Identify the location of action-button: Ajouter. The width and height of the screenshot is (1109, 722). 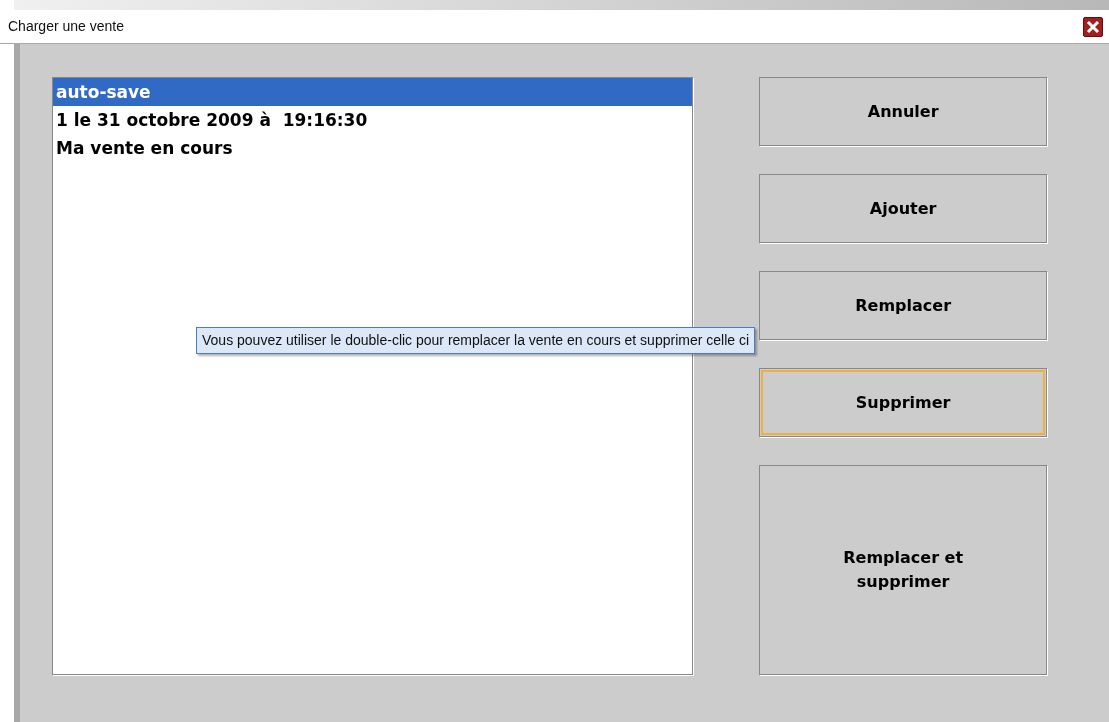
(903, 208).